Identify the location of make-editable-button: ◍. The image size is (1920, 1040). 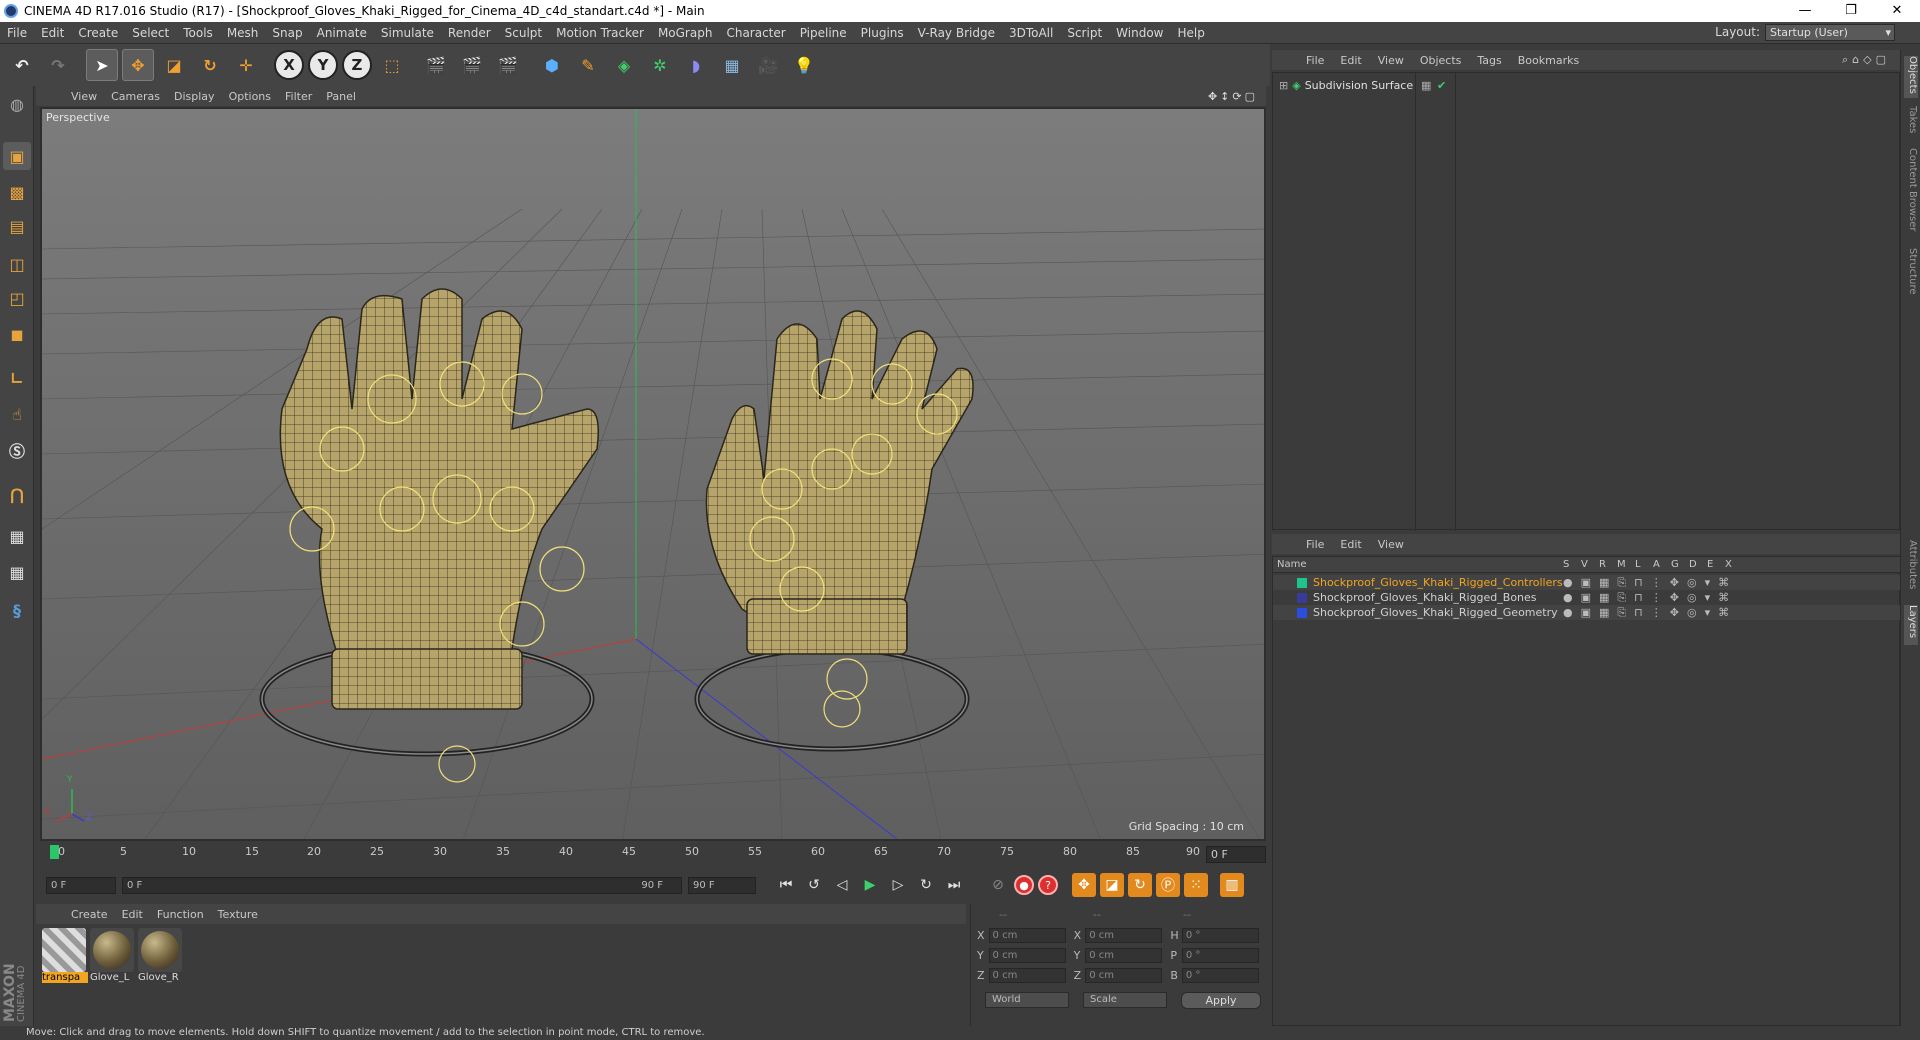
(17, 104).